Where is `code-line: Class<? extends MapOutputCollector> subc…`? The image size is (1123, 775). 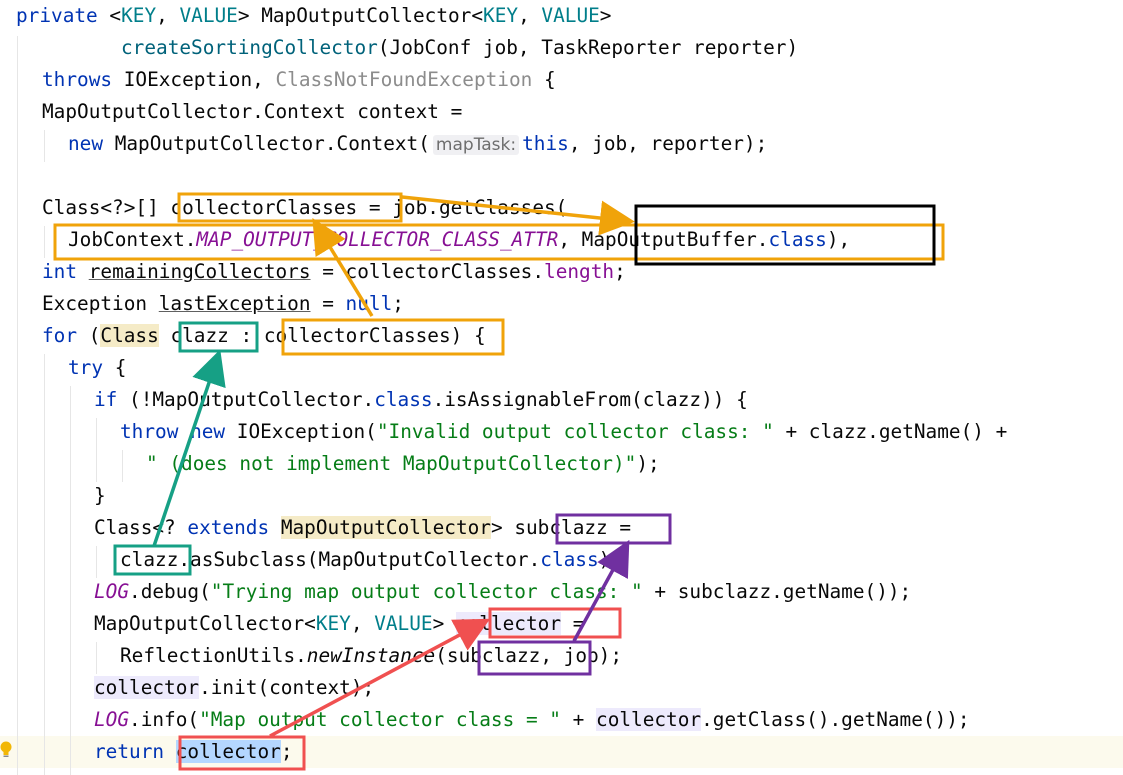
code-line: Class<? extends MapOutputCollector> subc… is located at coordinates (363, 527).